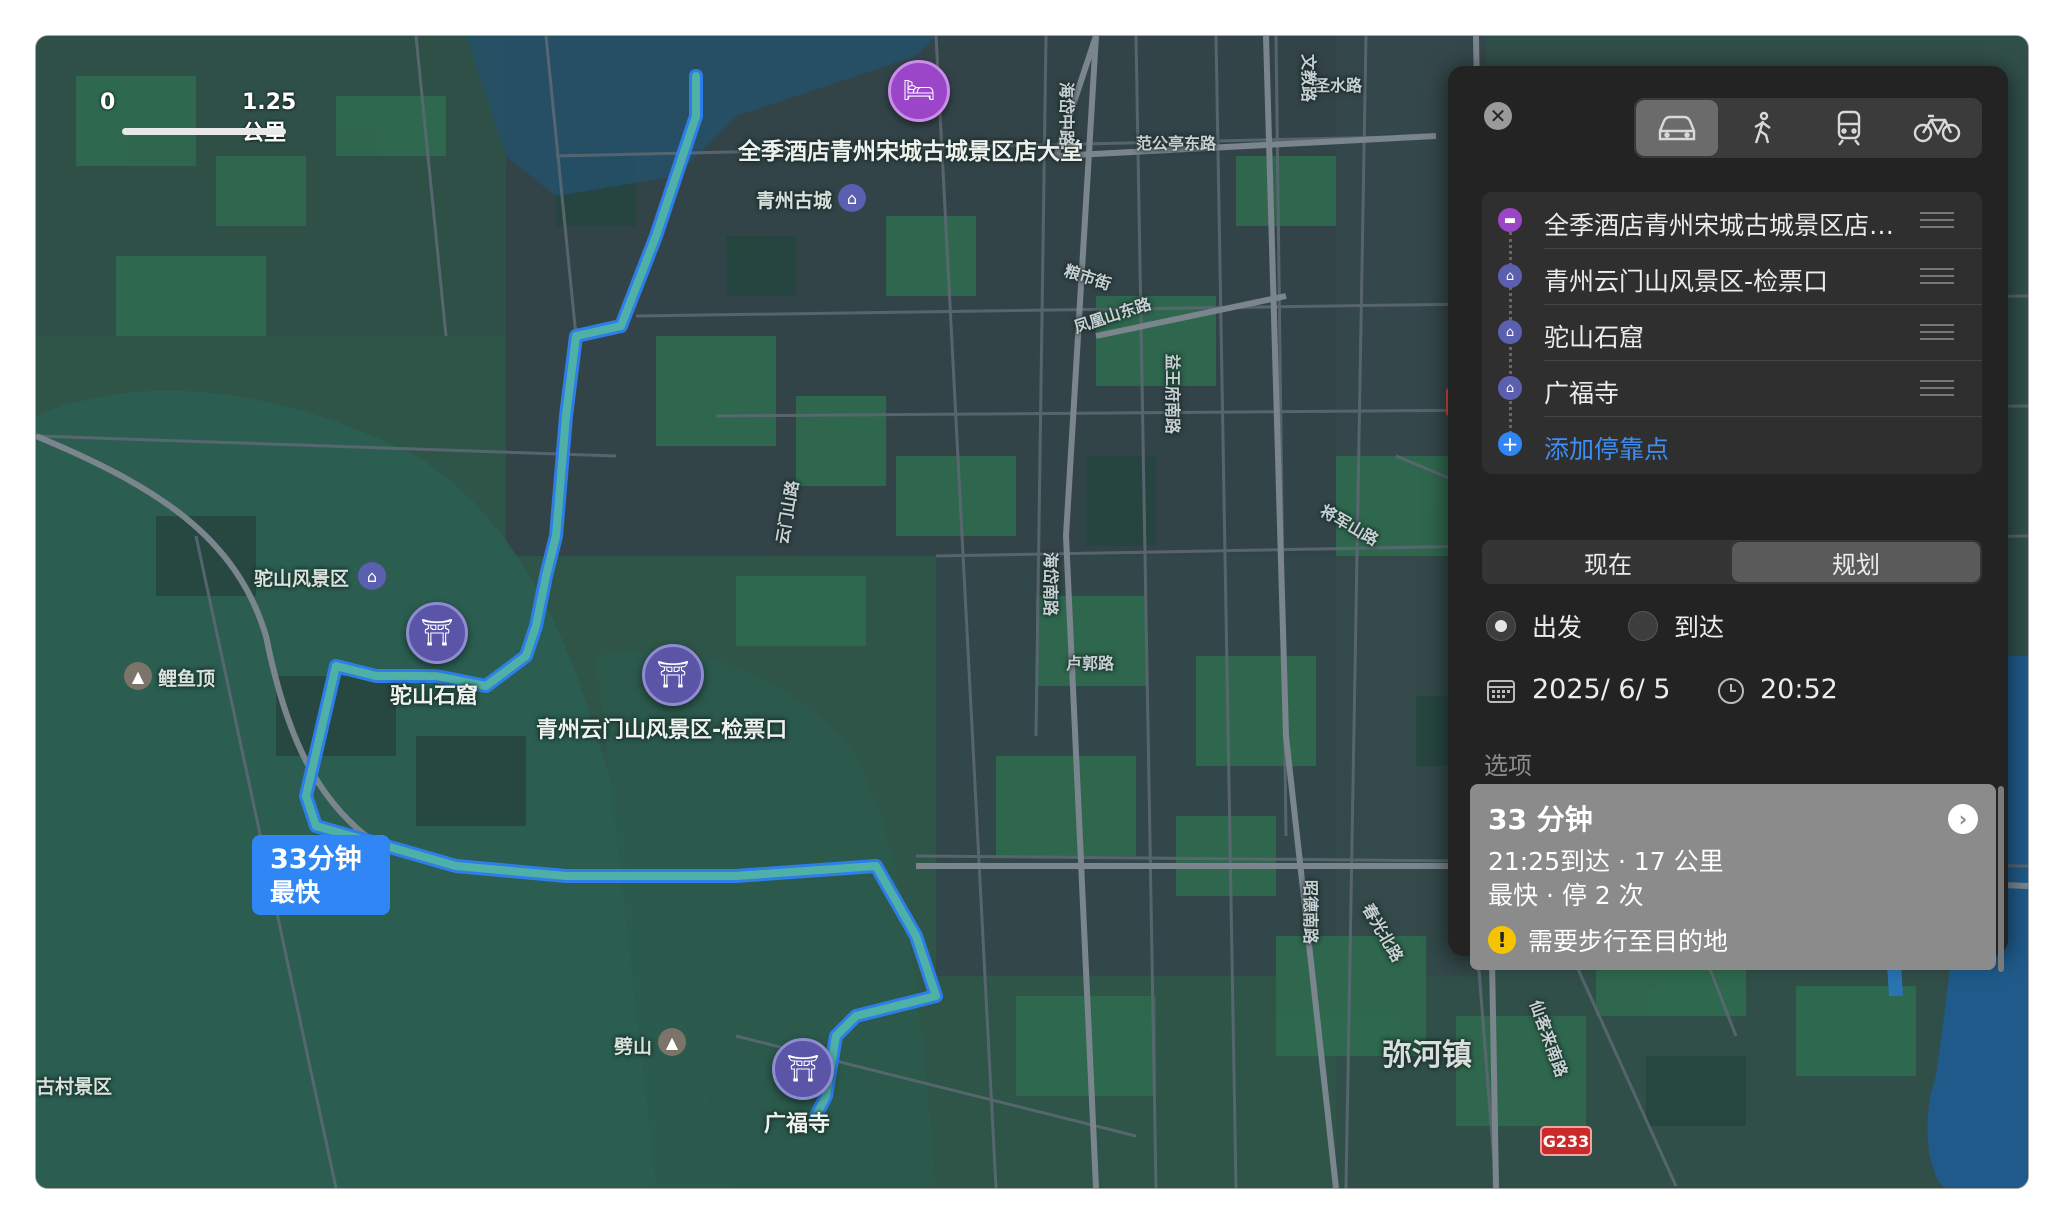 The width and height of the screenshot is (2064, 1224). I want to click on road-label: 范公亭东路, so click(1176, 143).